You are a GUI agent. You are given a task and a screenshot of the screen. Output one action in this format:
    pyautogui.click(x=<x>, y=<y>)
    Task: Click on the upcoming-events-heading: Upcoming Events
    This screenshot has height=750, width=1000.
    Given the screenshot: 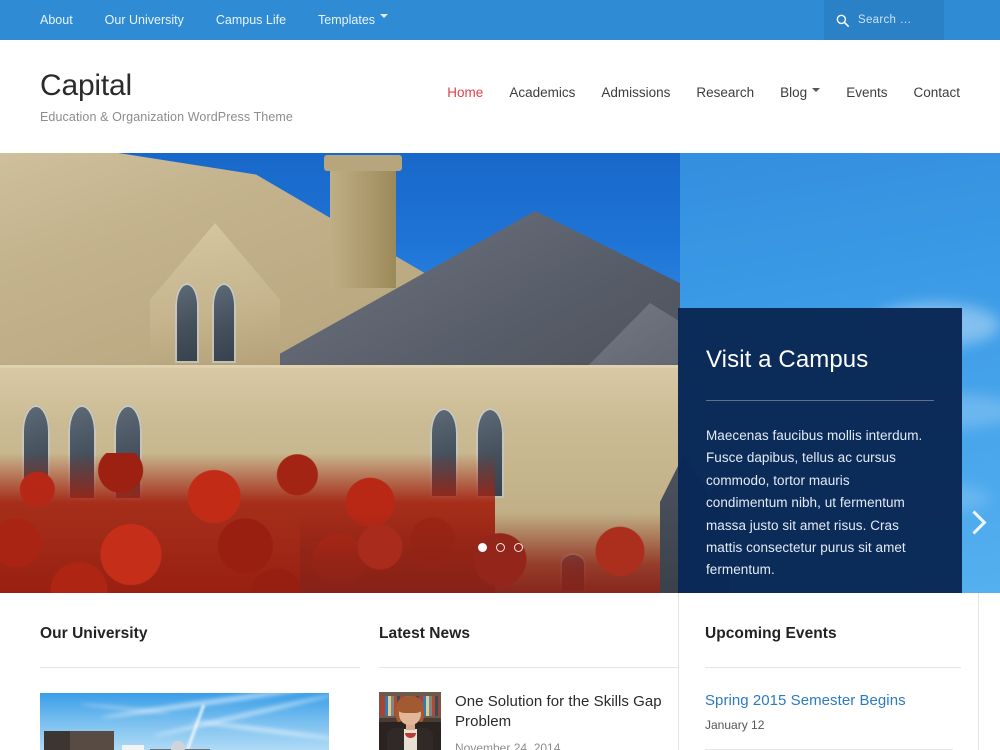 What is the action you would take?
    pyautogui.click(x=771, y=633)
    